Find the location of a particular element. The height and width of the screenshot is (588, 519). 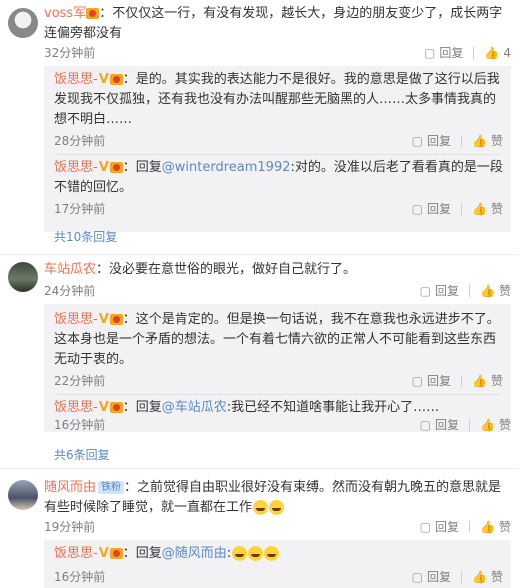

mention-link: @winterdream1992 is located at coordinates (226, 167).